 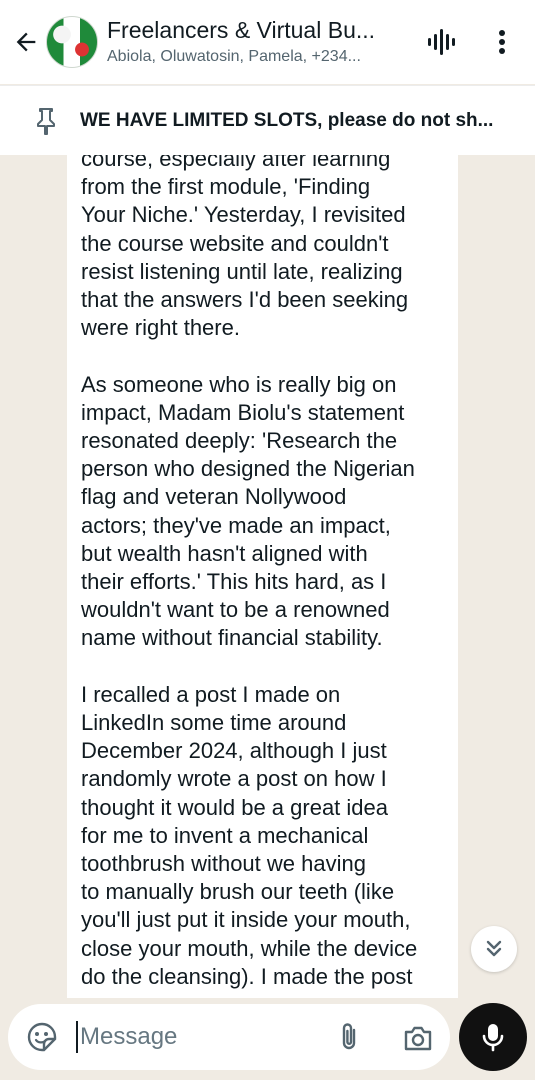 I want to click on group-avatar, so click(x=72, y=42).